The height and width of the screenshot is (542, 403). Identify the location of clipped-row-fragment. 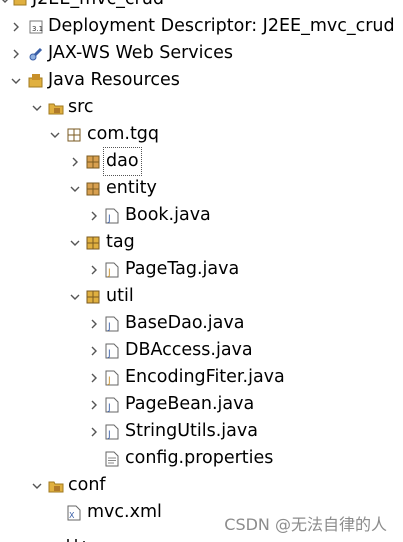
(92, 537).